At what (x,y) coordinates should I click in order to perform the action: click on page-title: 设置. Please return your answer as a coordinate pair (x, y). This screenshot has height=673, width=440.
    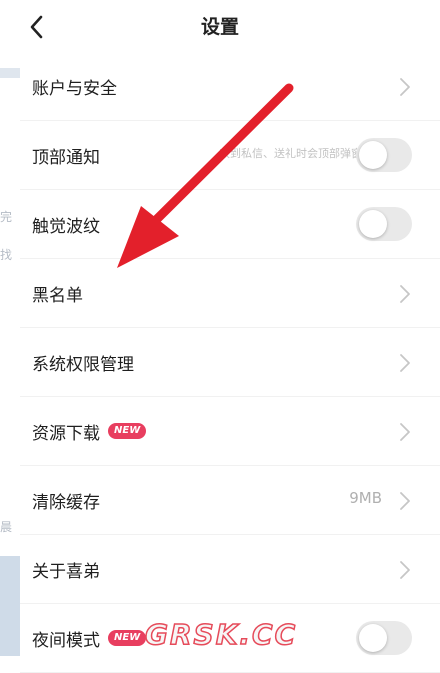
    Looking at the image, I should click on (219, 27).